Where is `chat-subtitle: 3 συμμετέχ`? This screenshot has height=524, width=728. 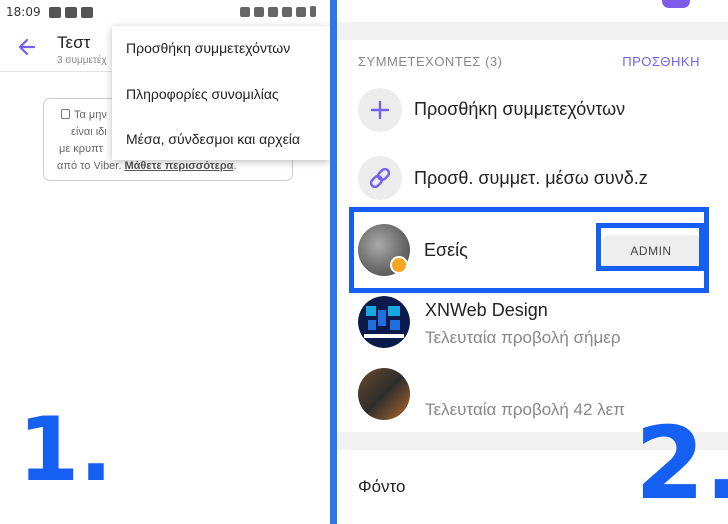 chat-subtitle: 3 συμμετέχ is located at coordinates (82, 60).